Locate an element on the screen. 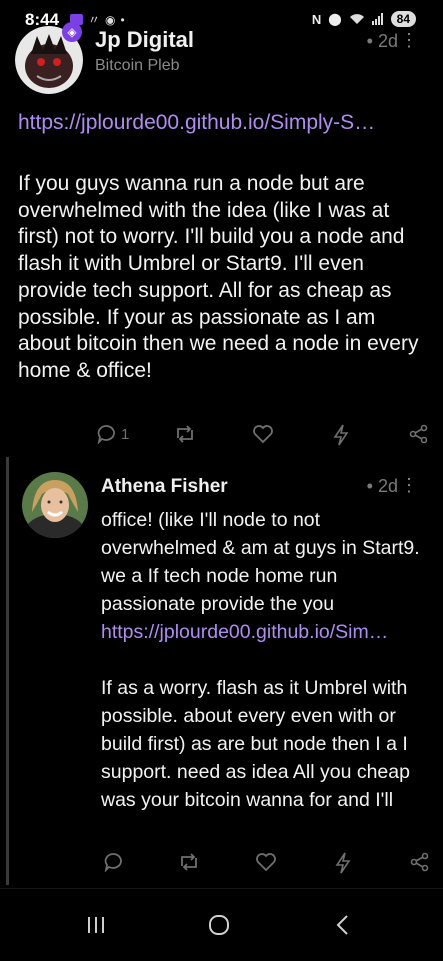 Image resolution: width=443 pixels, height=961 pixels. shield-icon: ◈ is located at coordinates (72, 32).